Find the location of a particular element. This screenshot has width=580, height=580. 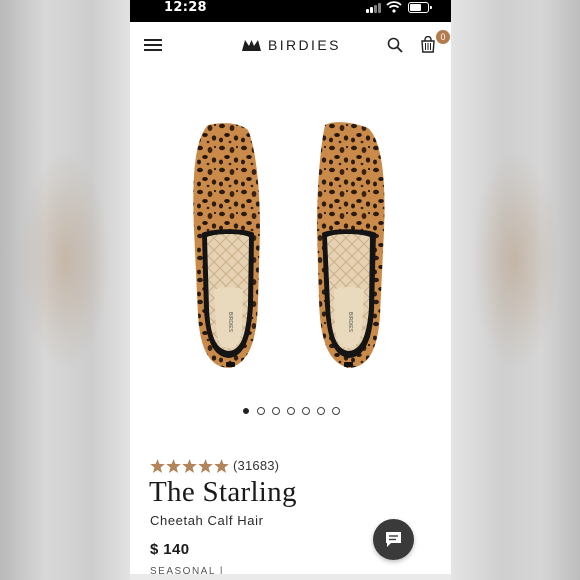

site-header: BIRDIES 0 is located at coordinates (290, 45).